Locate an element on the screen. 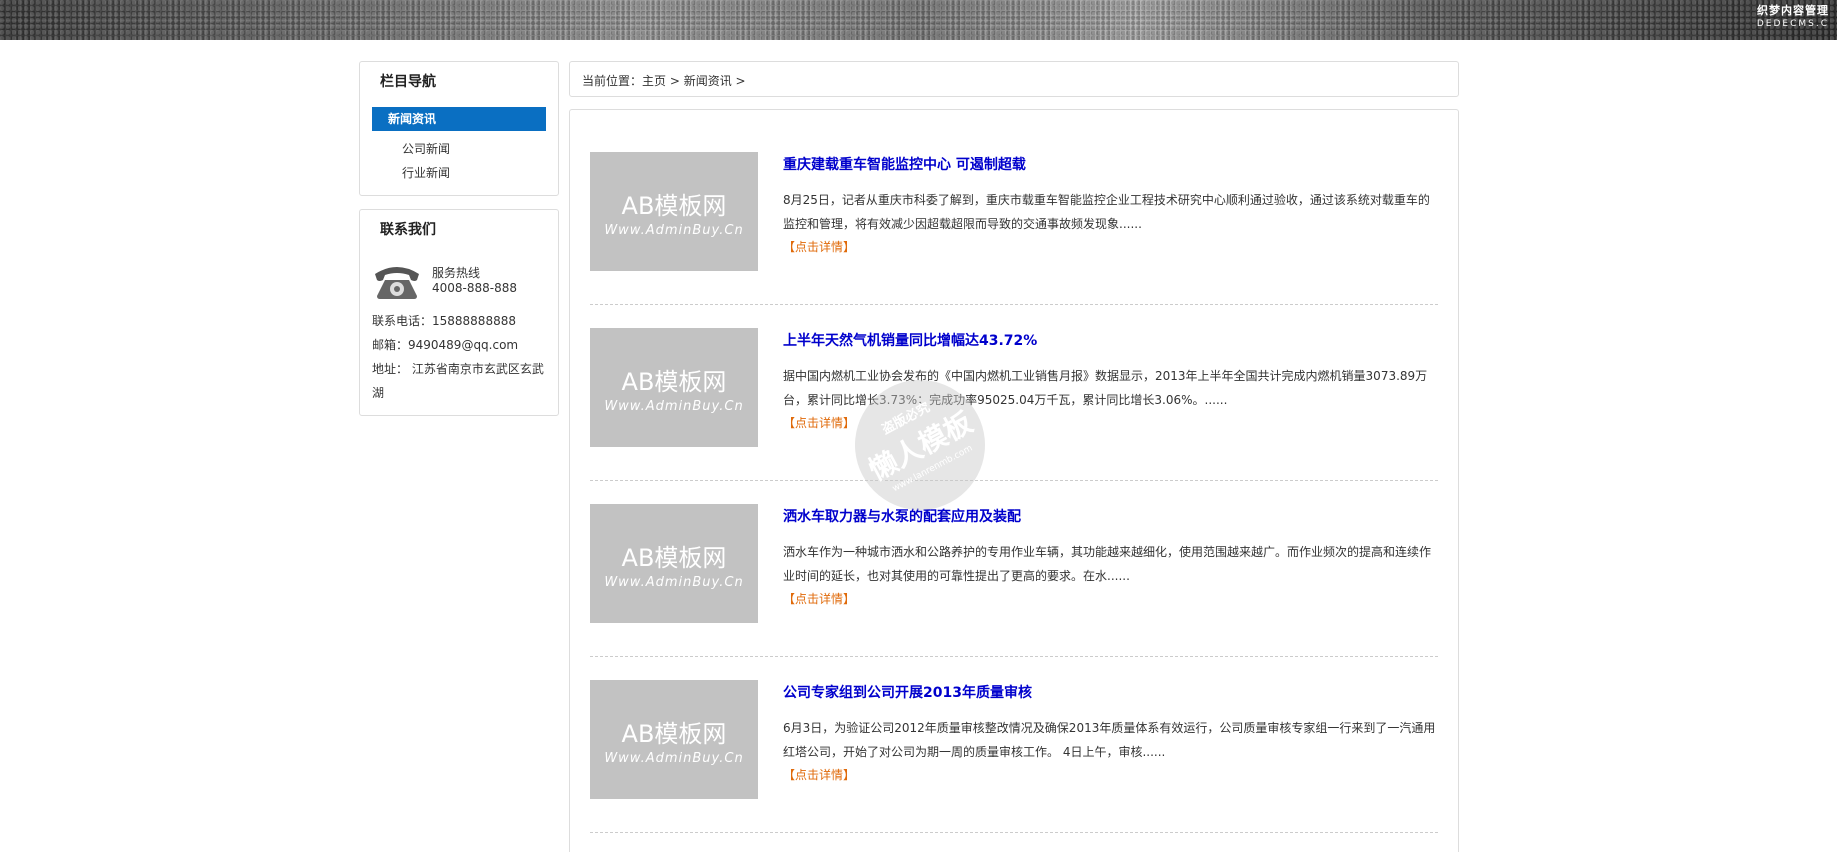 This screenshot has height=852, width=1837. contact-phone: 联系电话：15888888888 is located at coordinates (444, 321).